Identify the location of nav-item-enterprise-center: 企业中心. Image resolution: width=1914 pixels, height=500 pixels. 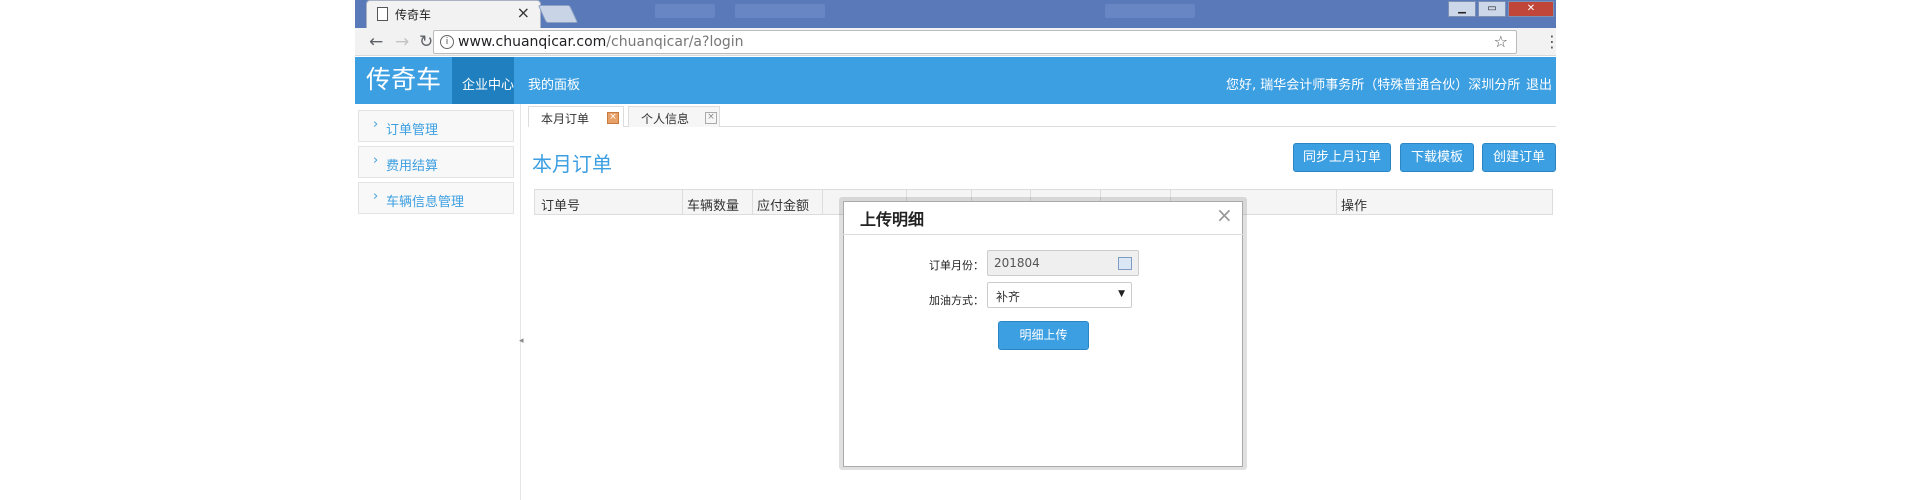
(488, 83).